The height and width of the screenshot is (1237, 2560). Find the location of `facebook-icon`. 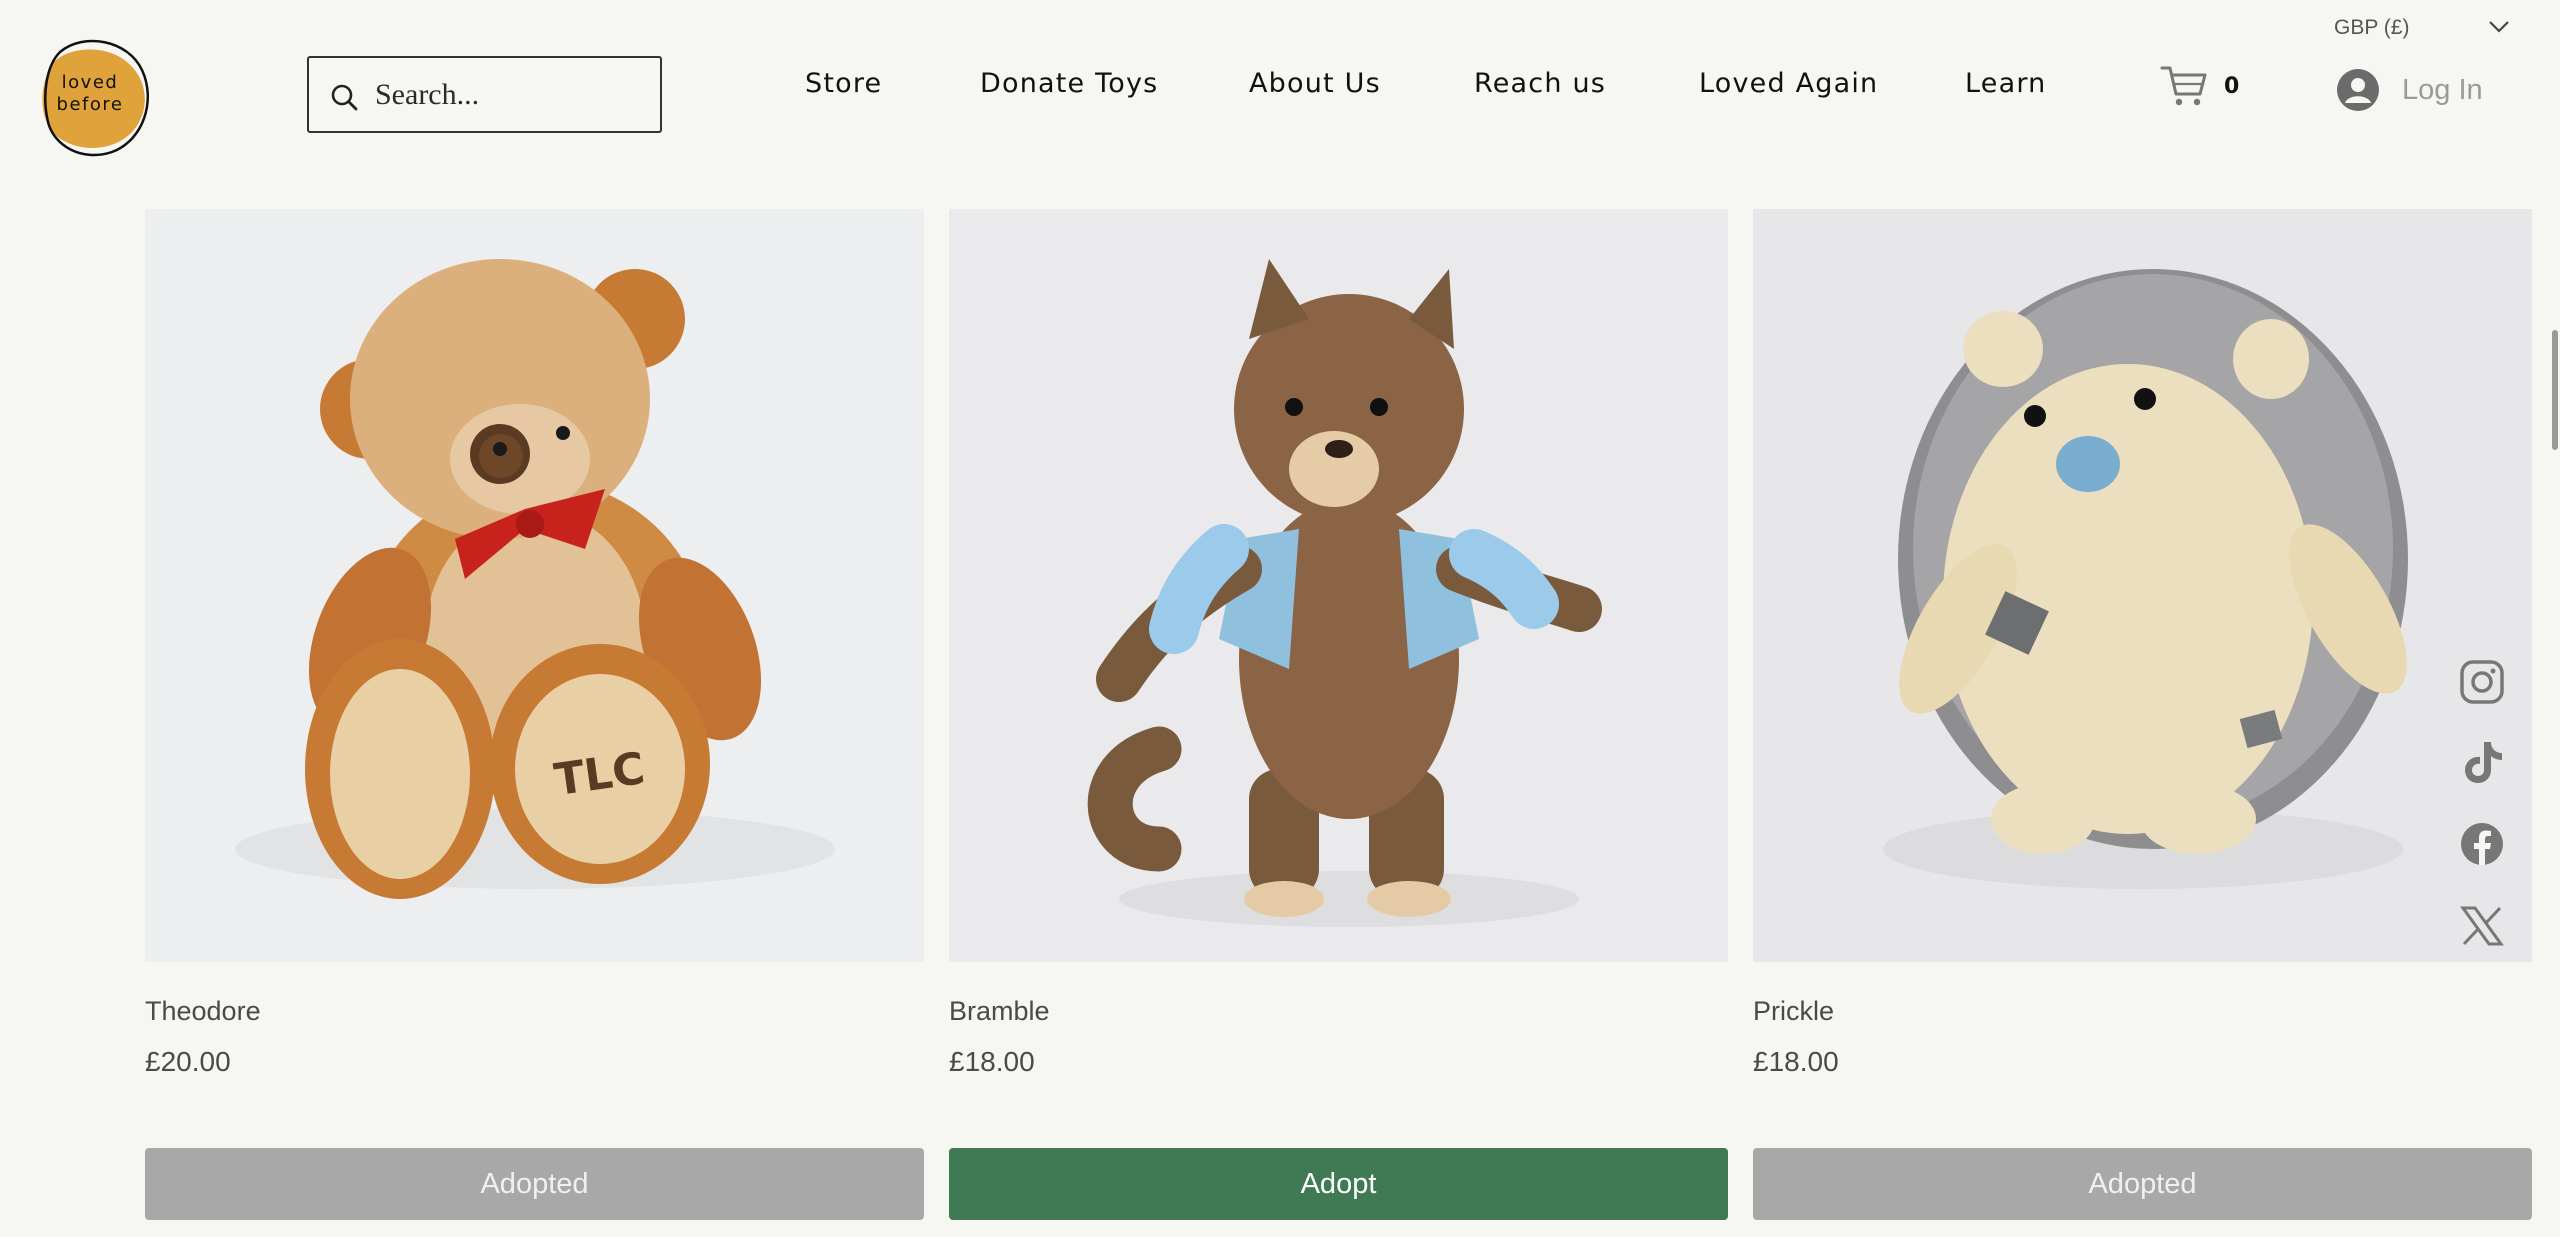

facebook-icon is located at coordinates (2482, 844).